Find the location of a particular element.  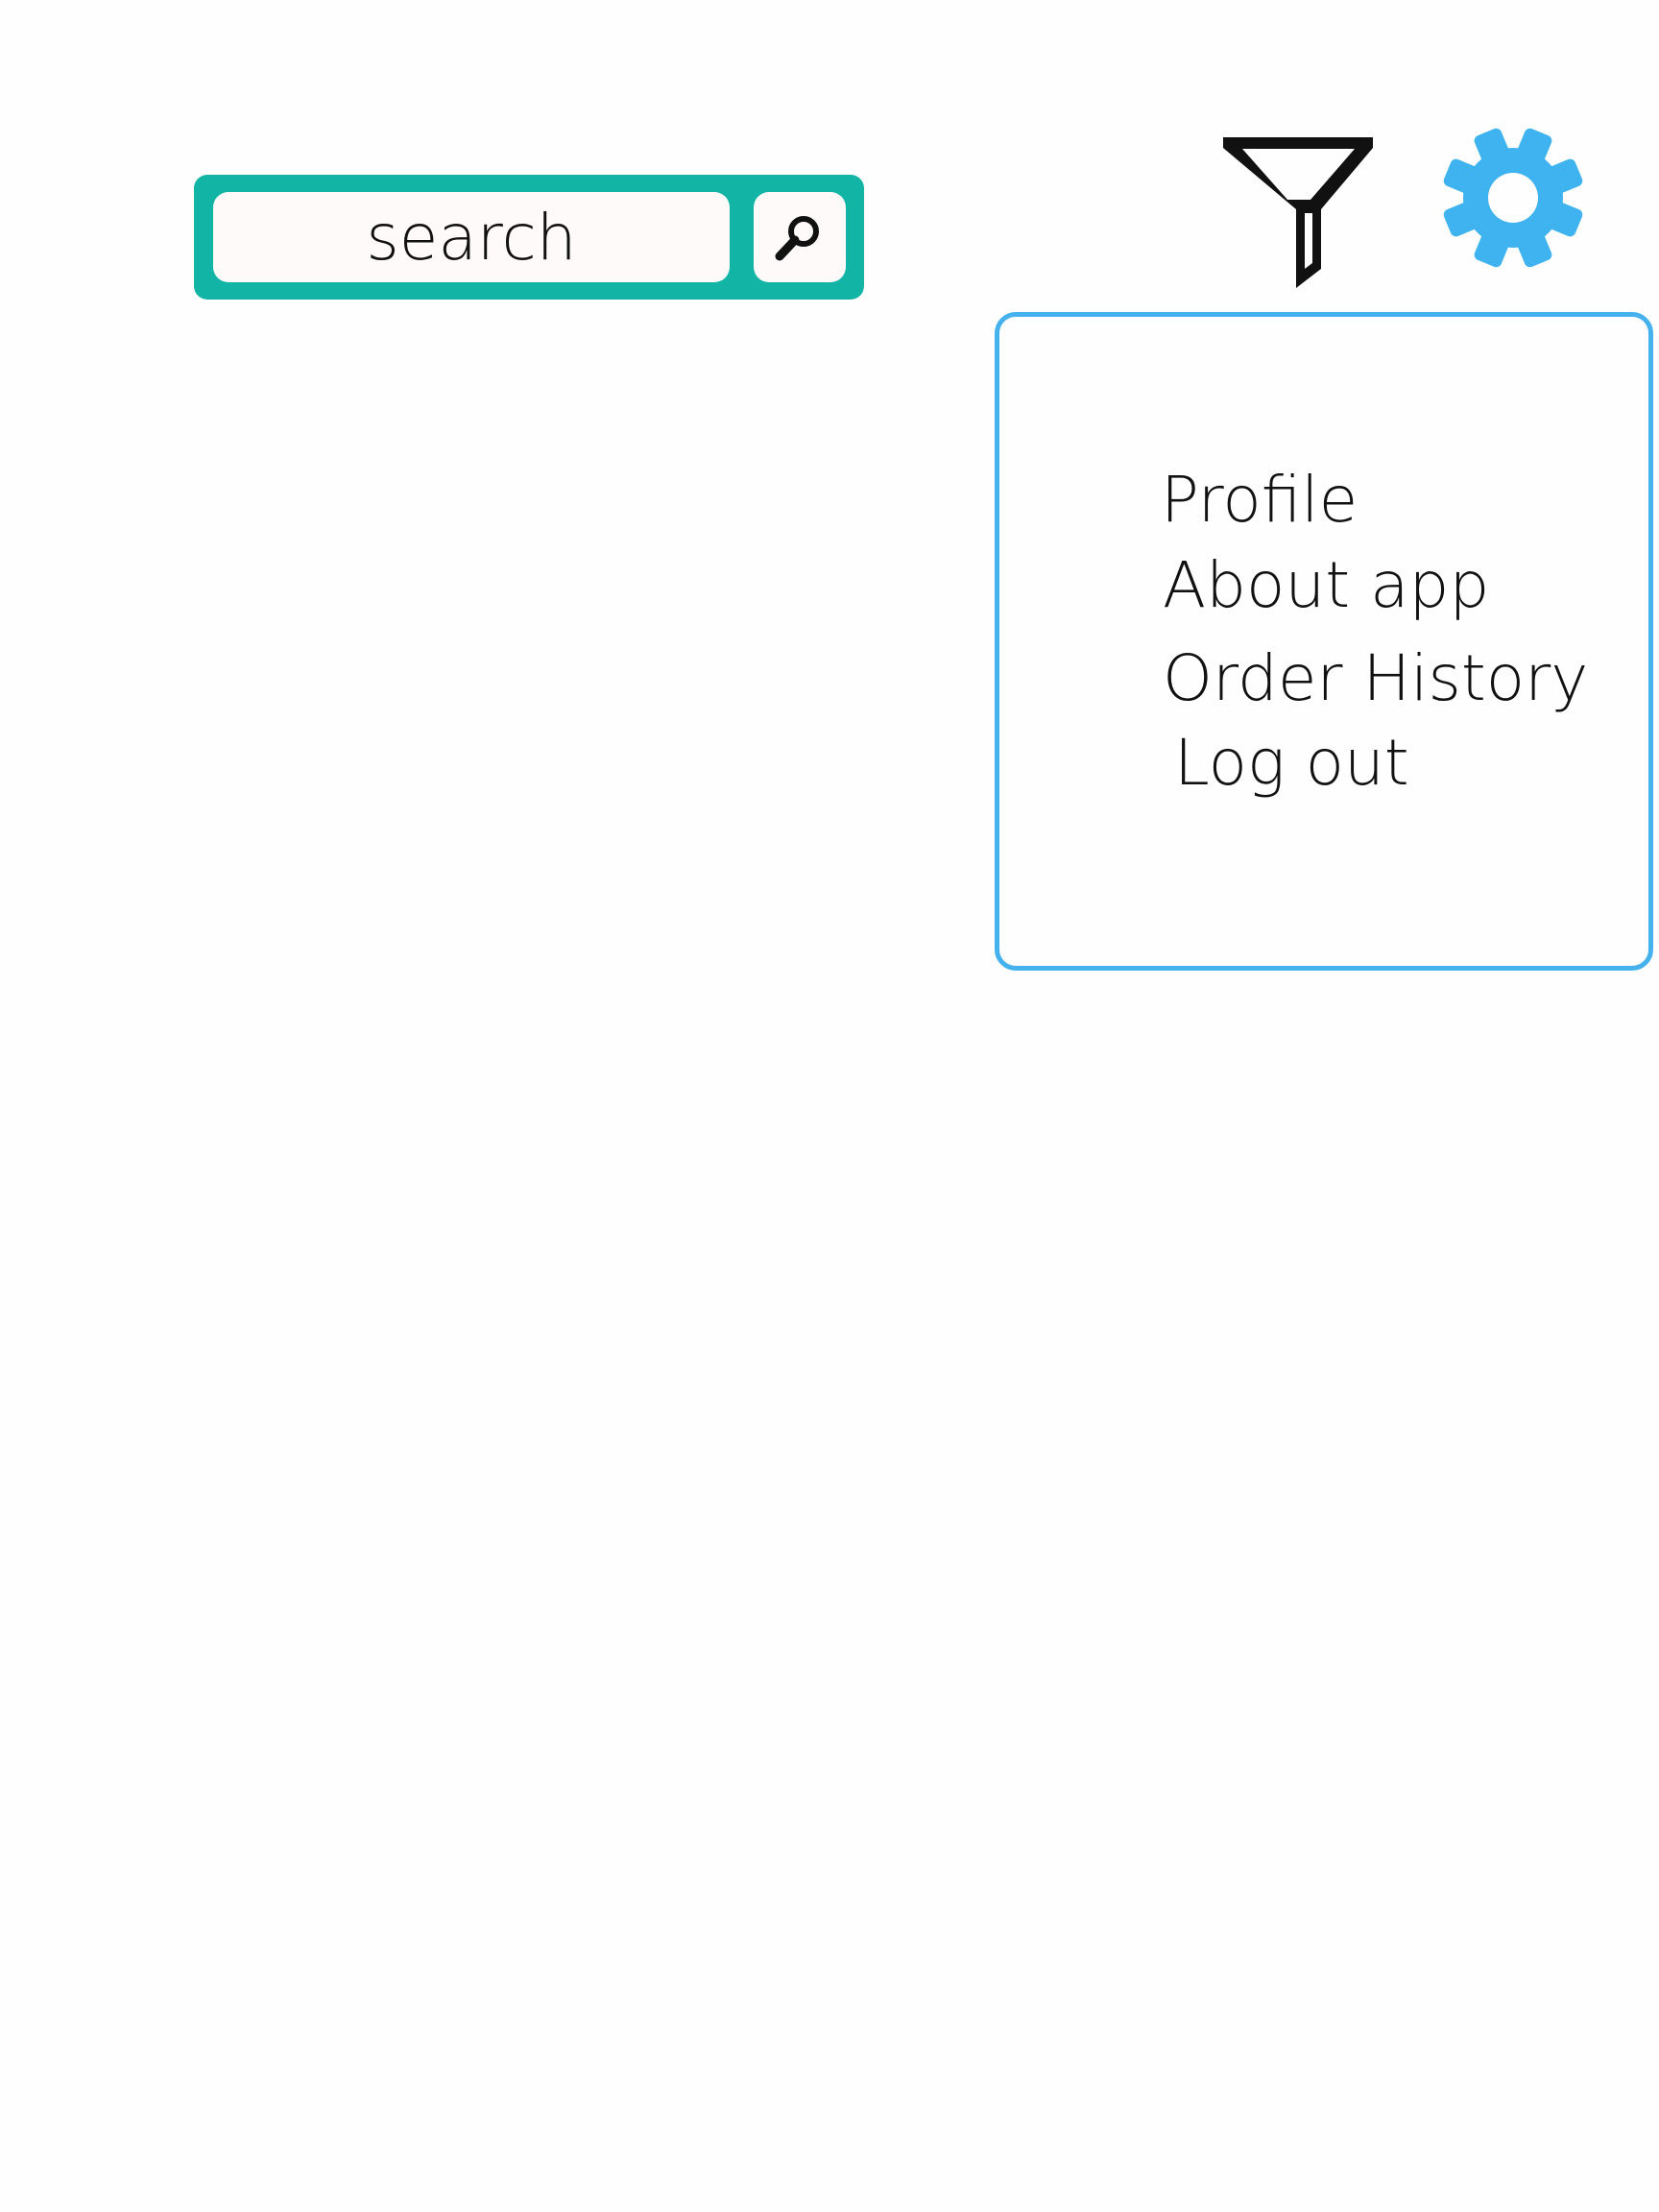

menu-item-log-out: Log out is located at coordinates (1291, 764).